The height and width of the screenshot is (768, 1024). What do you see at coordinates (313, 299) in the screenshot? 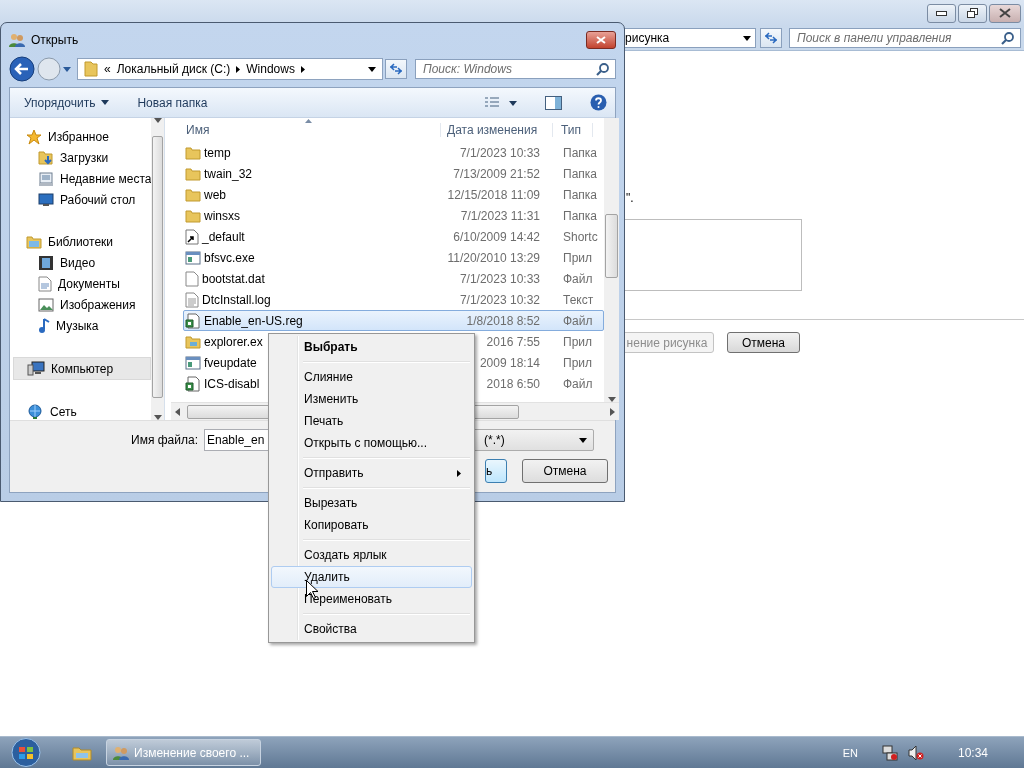
I see `file-name: DtcInstall.log` at bounding box center [313, 299].